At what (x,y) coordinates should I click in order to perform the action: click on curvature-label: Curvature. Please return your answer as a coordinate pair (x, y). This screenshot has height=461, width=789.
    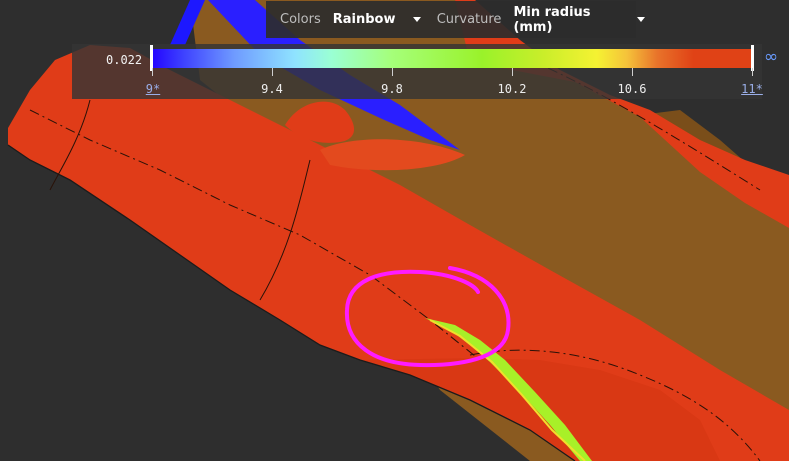
    Looking at the image, I should click on (469, 19).